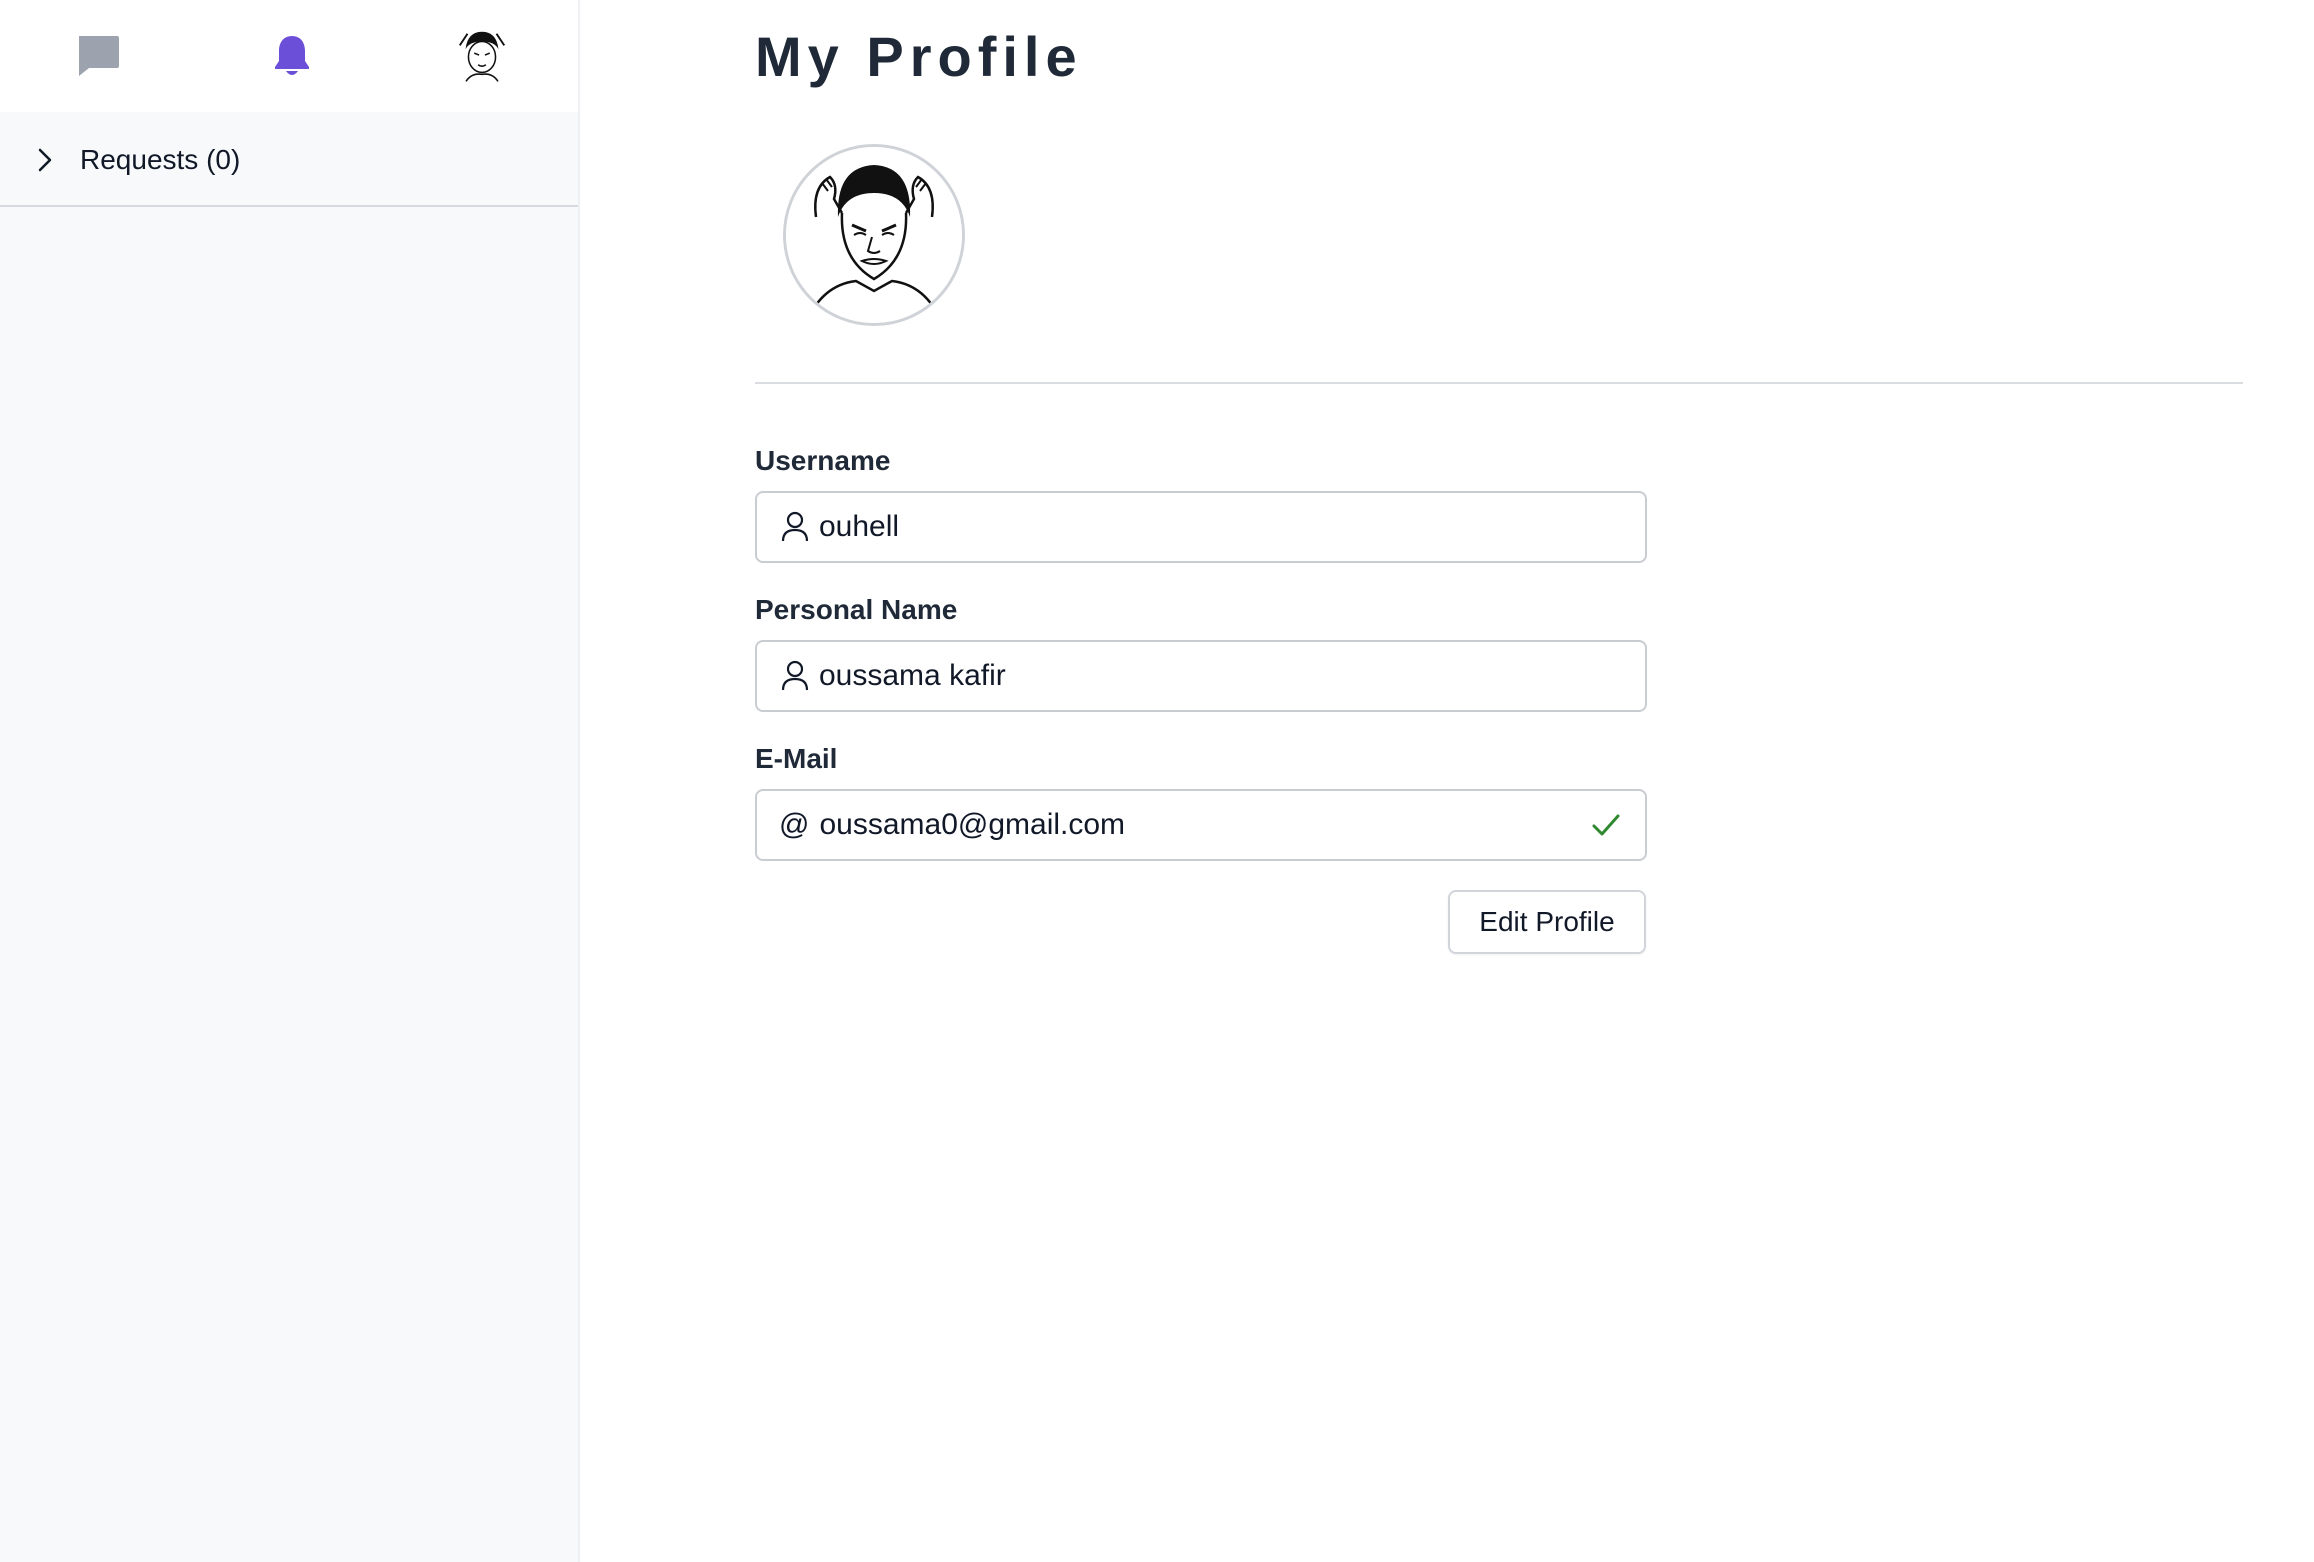  I want to click on profile-face-icon, so click(874, 235).